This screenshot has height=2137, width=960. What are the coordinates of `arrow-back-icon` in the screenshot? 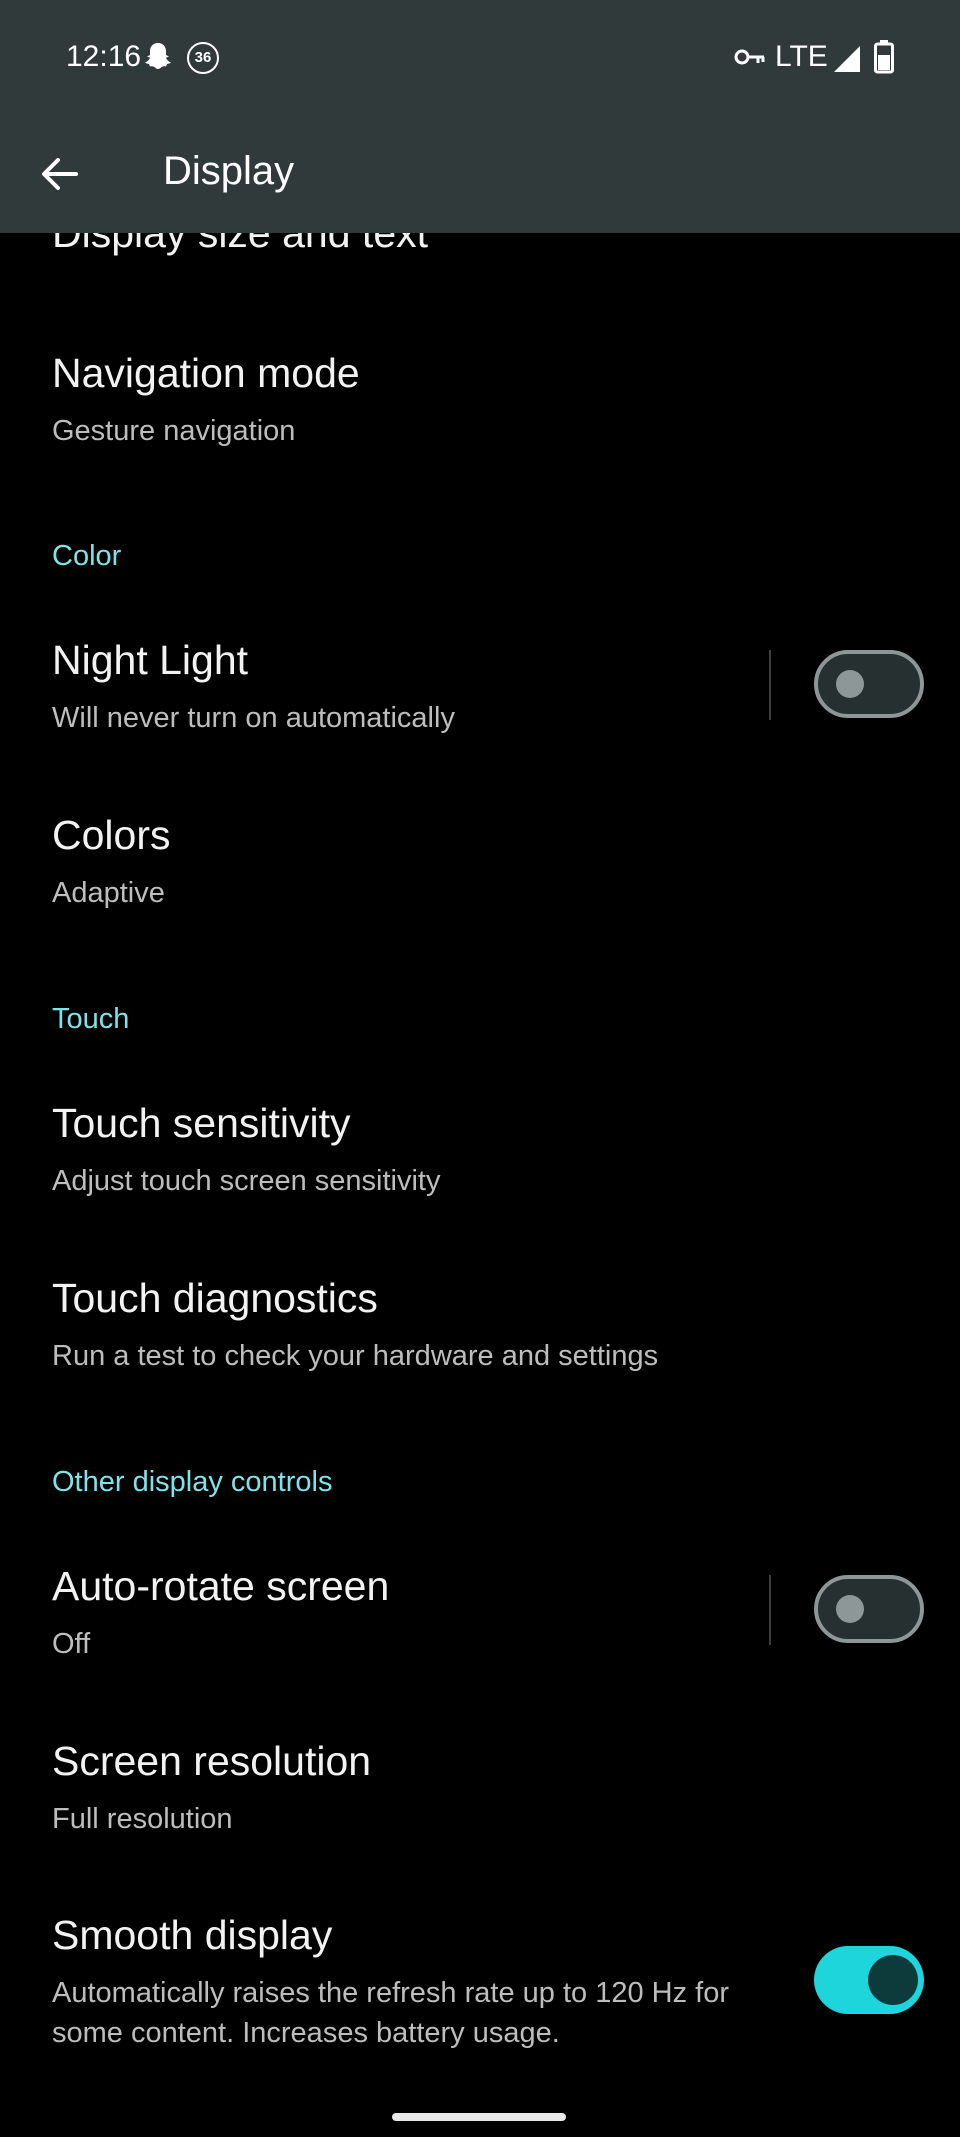 It's located at (60, 174).